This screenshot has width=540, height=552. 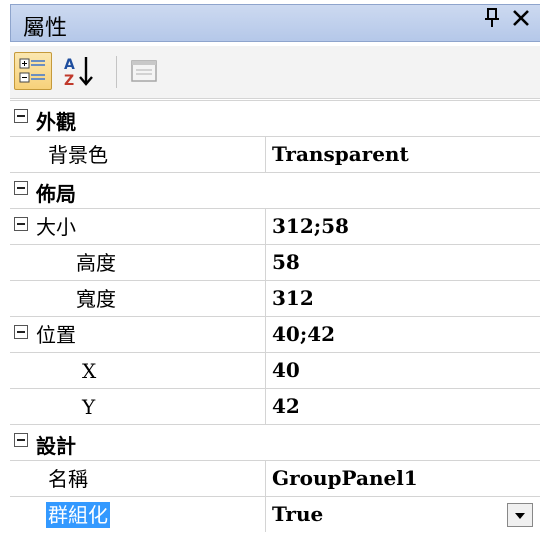 I want to click on property-pages-button, so click(x=145, y=71).